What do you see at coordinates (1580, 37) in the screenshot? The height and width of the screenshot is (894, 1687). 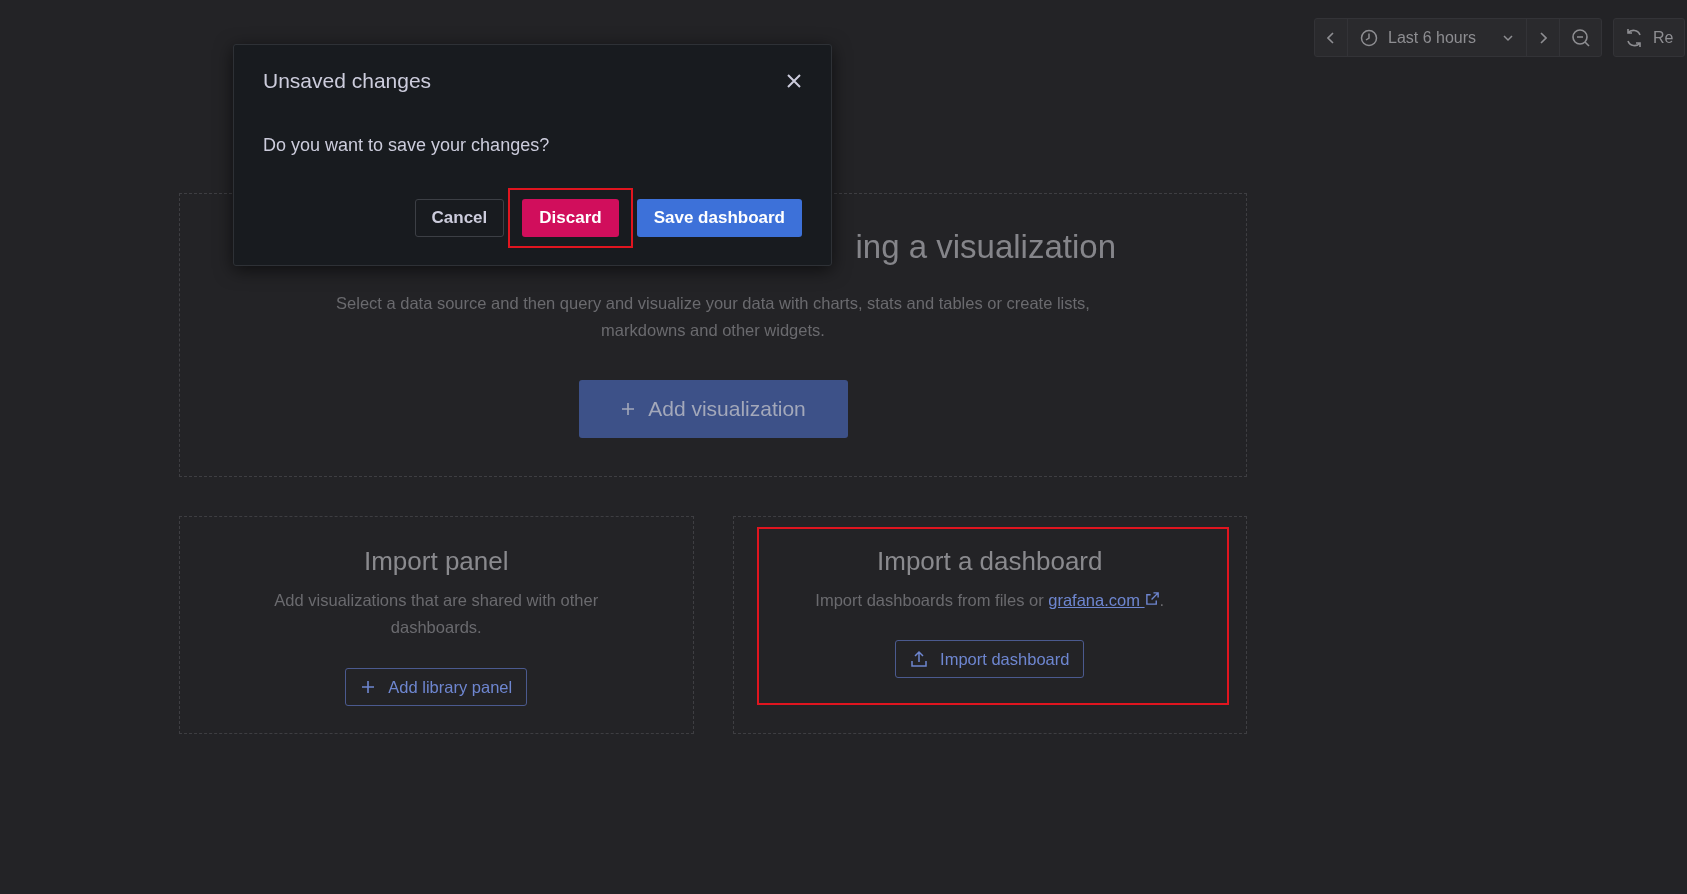 I see `zoom-out-icon` at bounding box center [1580, 37].